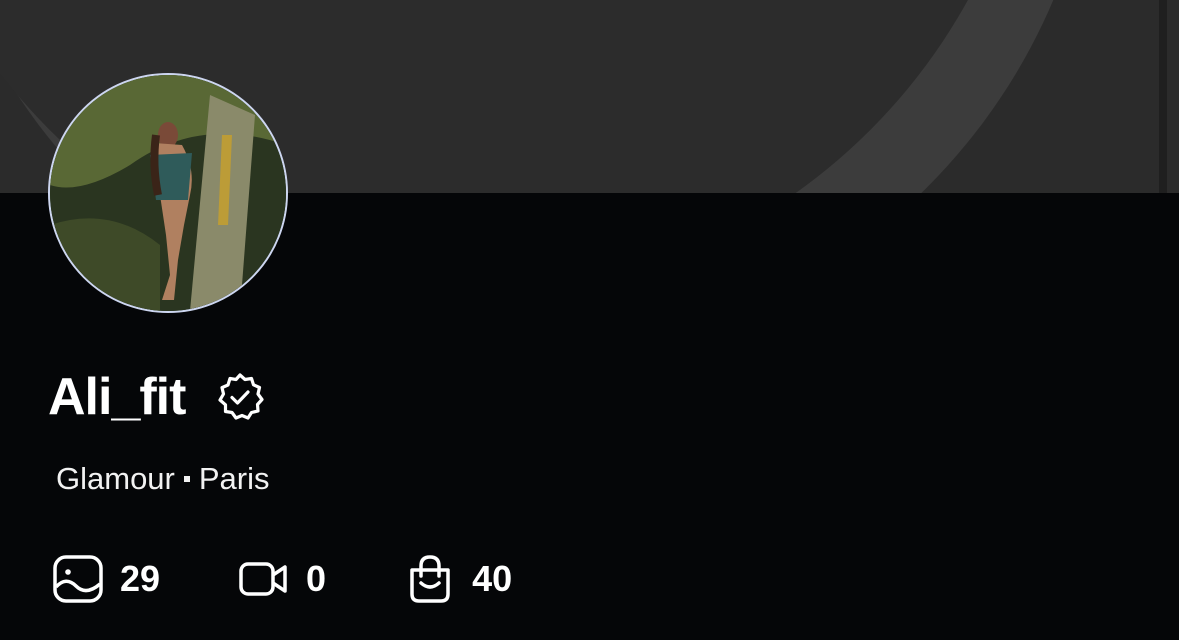 The width and height of the screenshot is (1179, 640). I want to click on stat-products: 40, so click(458, 579).